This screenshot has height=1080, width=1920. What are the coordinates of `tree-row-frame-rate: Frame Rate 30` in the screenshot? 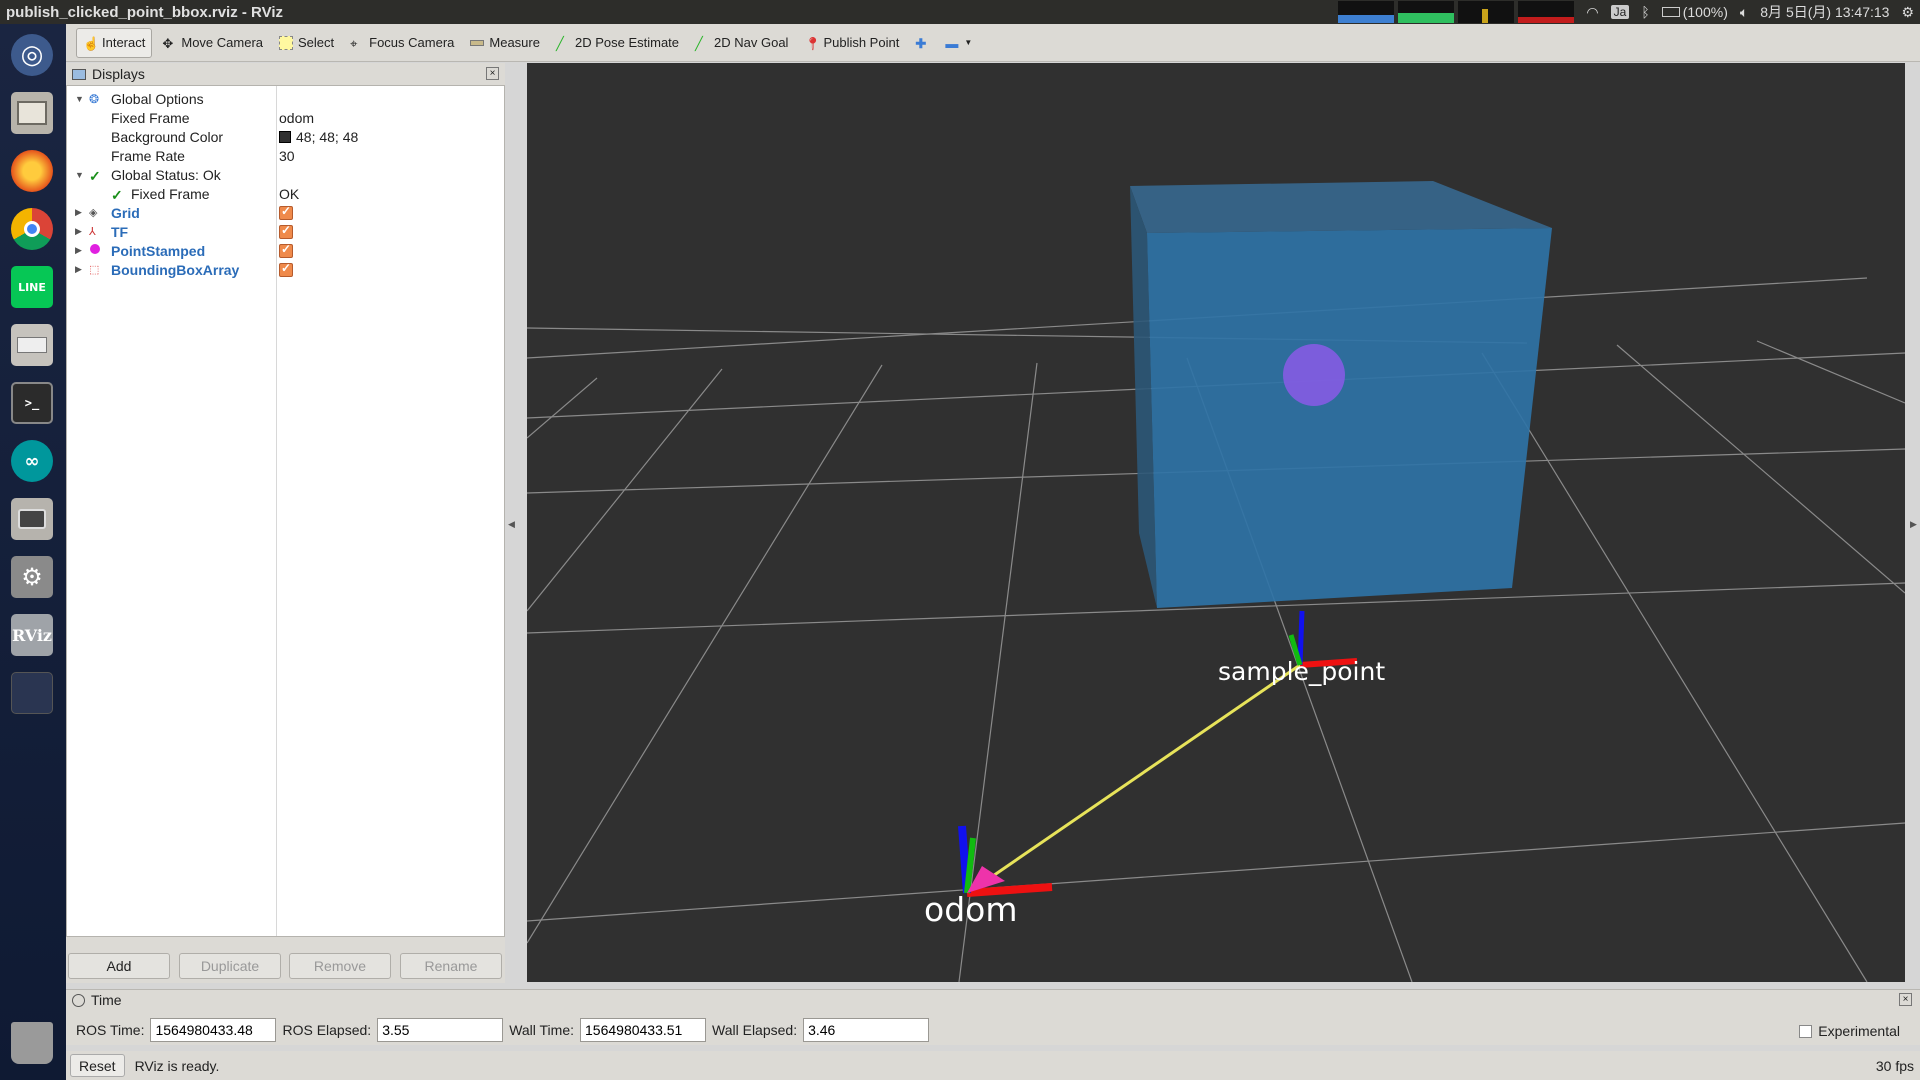 It's located at (285, 155).